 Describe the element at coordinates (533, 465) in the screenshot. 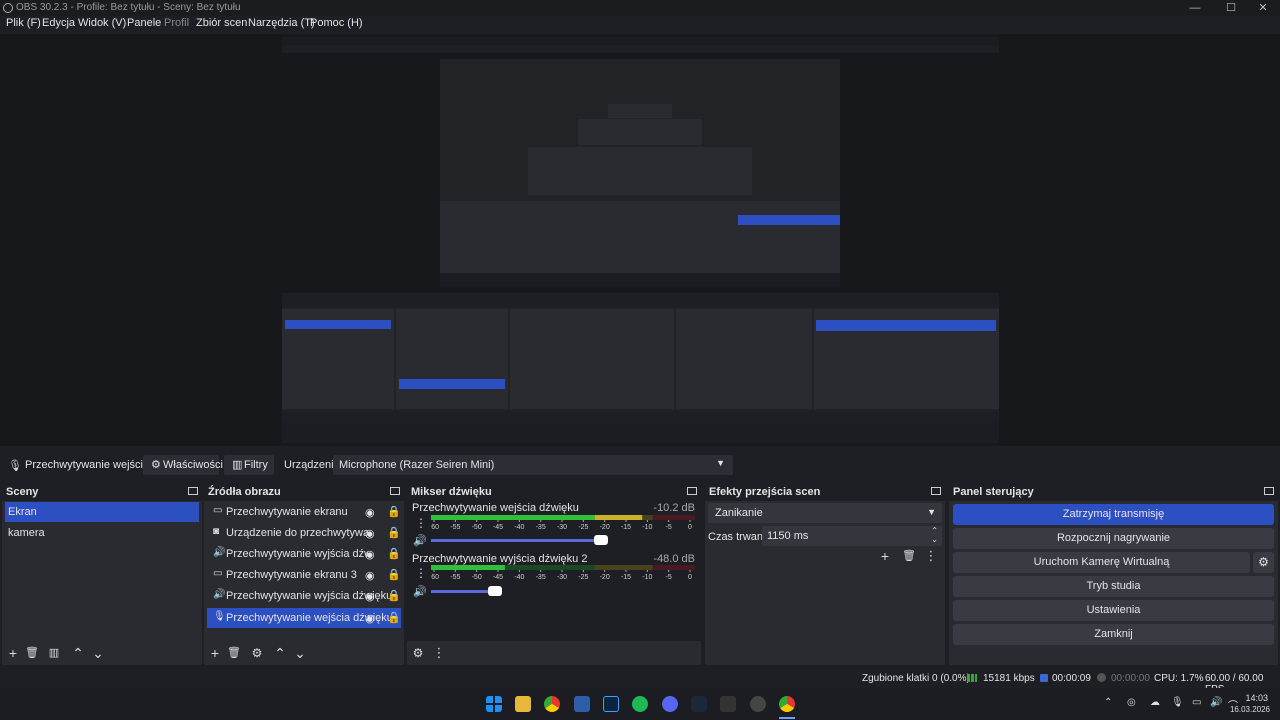

I see `device-select: Microphone (Razer Seiren Mini) ▼` at that location.